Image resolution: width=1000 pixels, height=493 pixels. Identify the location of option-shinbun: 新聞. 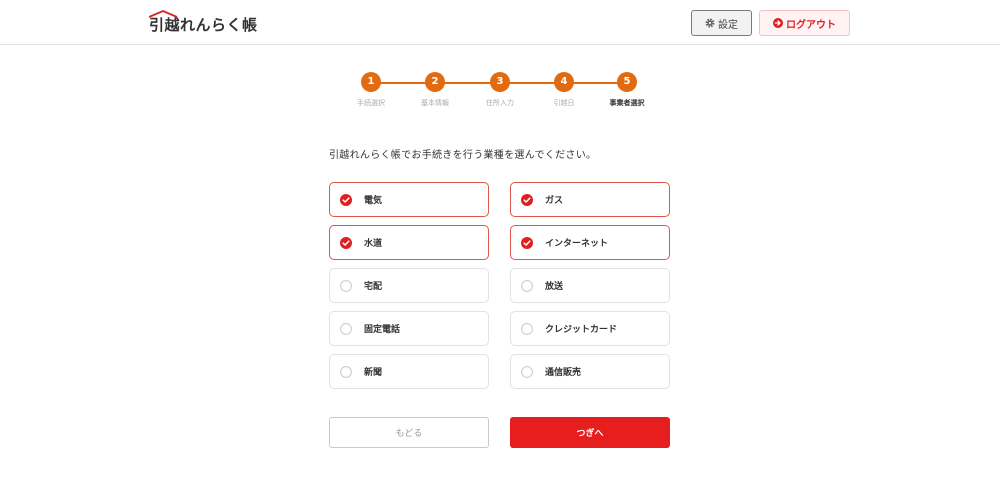
(409, 371).